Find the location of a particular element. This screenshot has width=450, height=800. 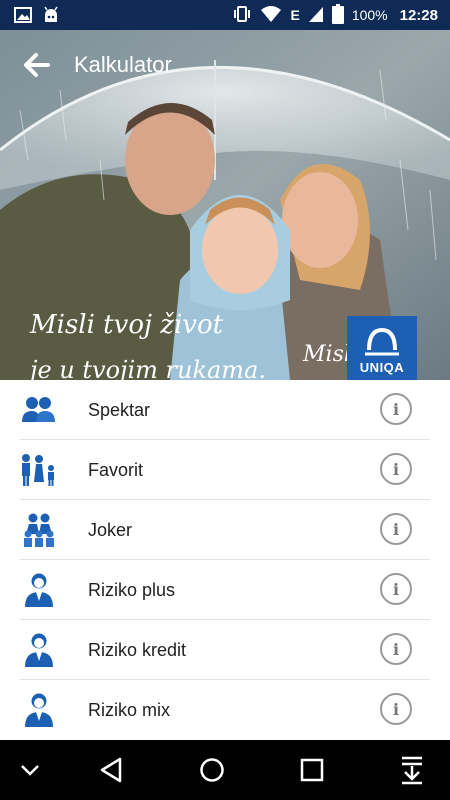

vibrate-icon is located at coordinates (242, 15).